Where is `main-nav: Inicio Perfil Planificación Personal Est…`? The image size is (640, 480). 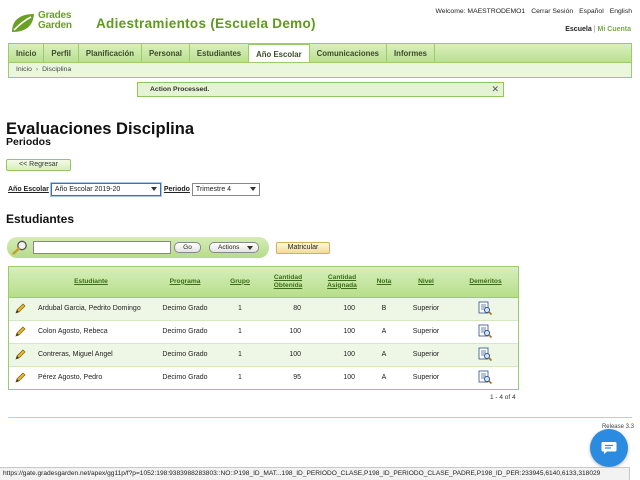
main-nav: Inicio Perfil Planificación Personal Est… is located at coordinates (320, 53).